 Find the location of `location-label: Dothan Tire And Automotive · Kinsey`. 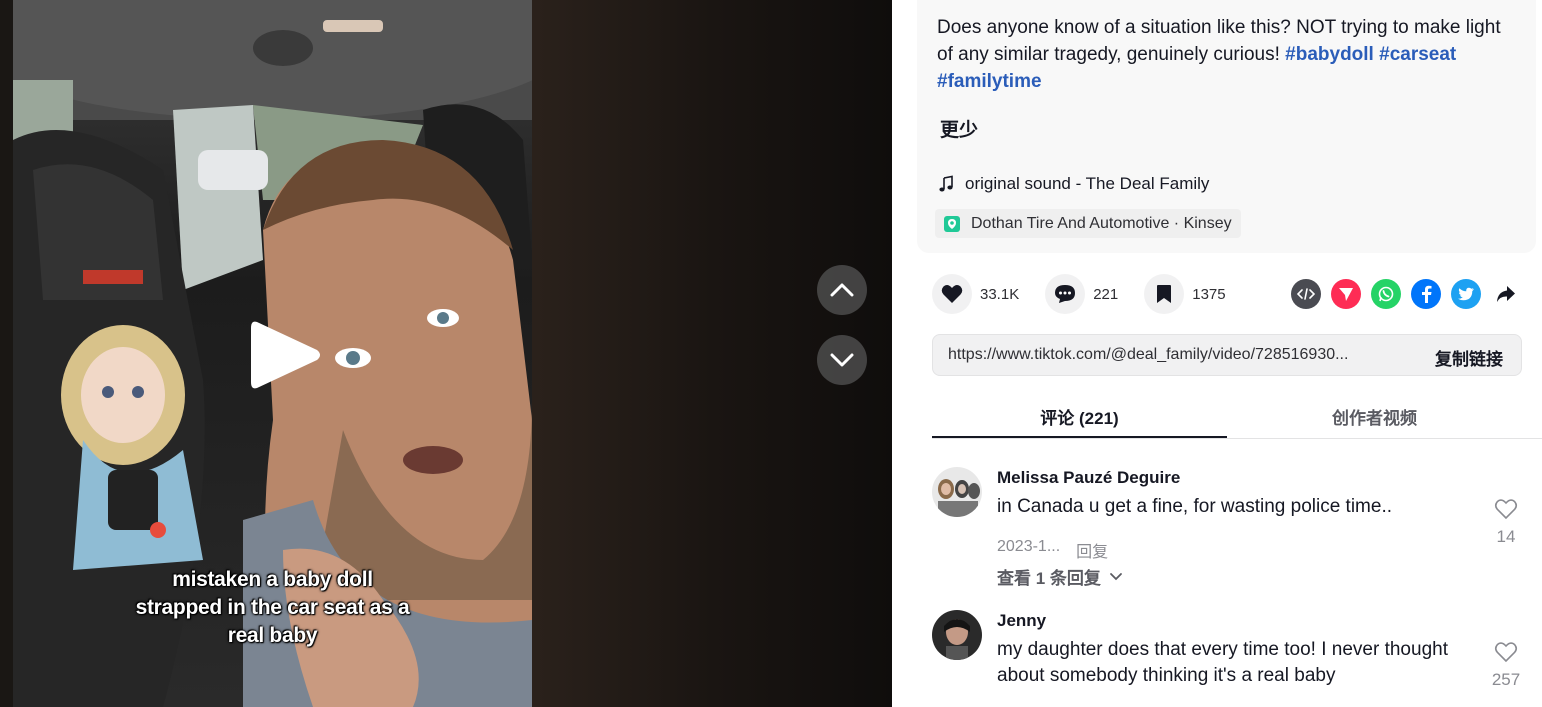

location-label: Dothan Tire And Automotive · Kinsey is located at coordinates (1101, 223).